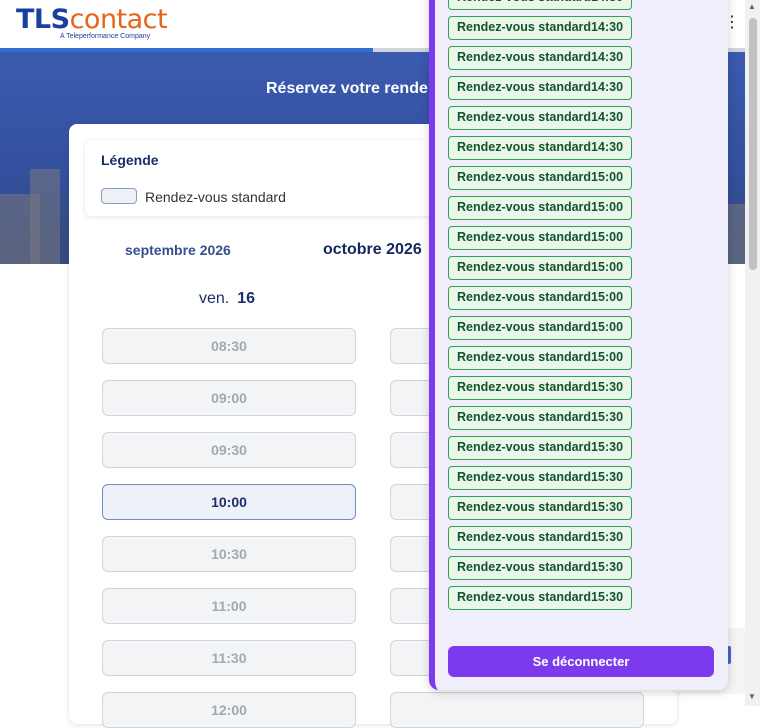  Describe the element at coordinates (229, 450) in the screenshot. I see `time-slot-button: 09:30` at that location.